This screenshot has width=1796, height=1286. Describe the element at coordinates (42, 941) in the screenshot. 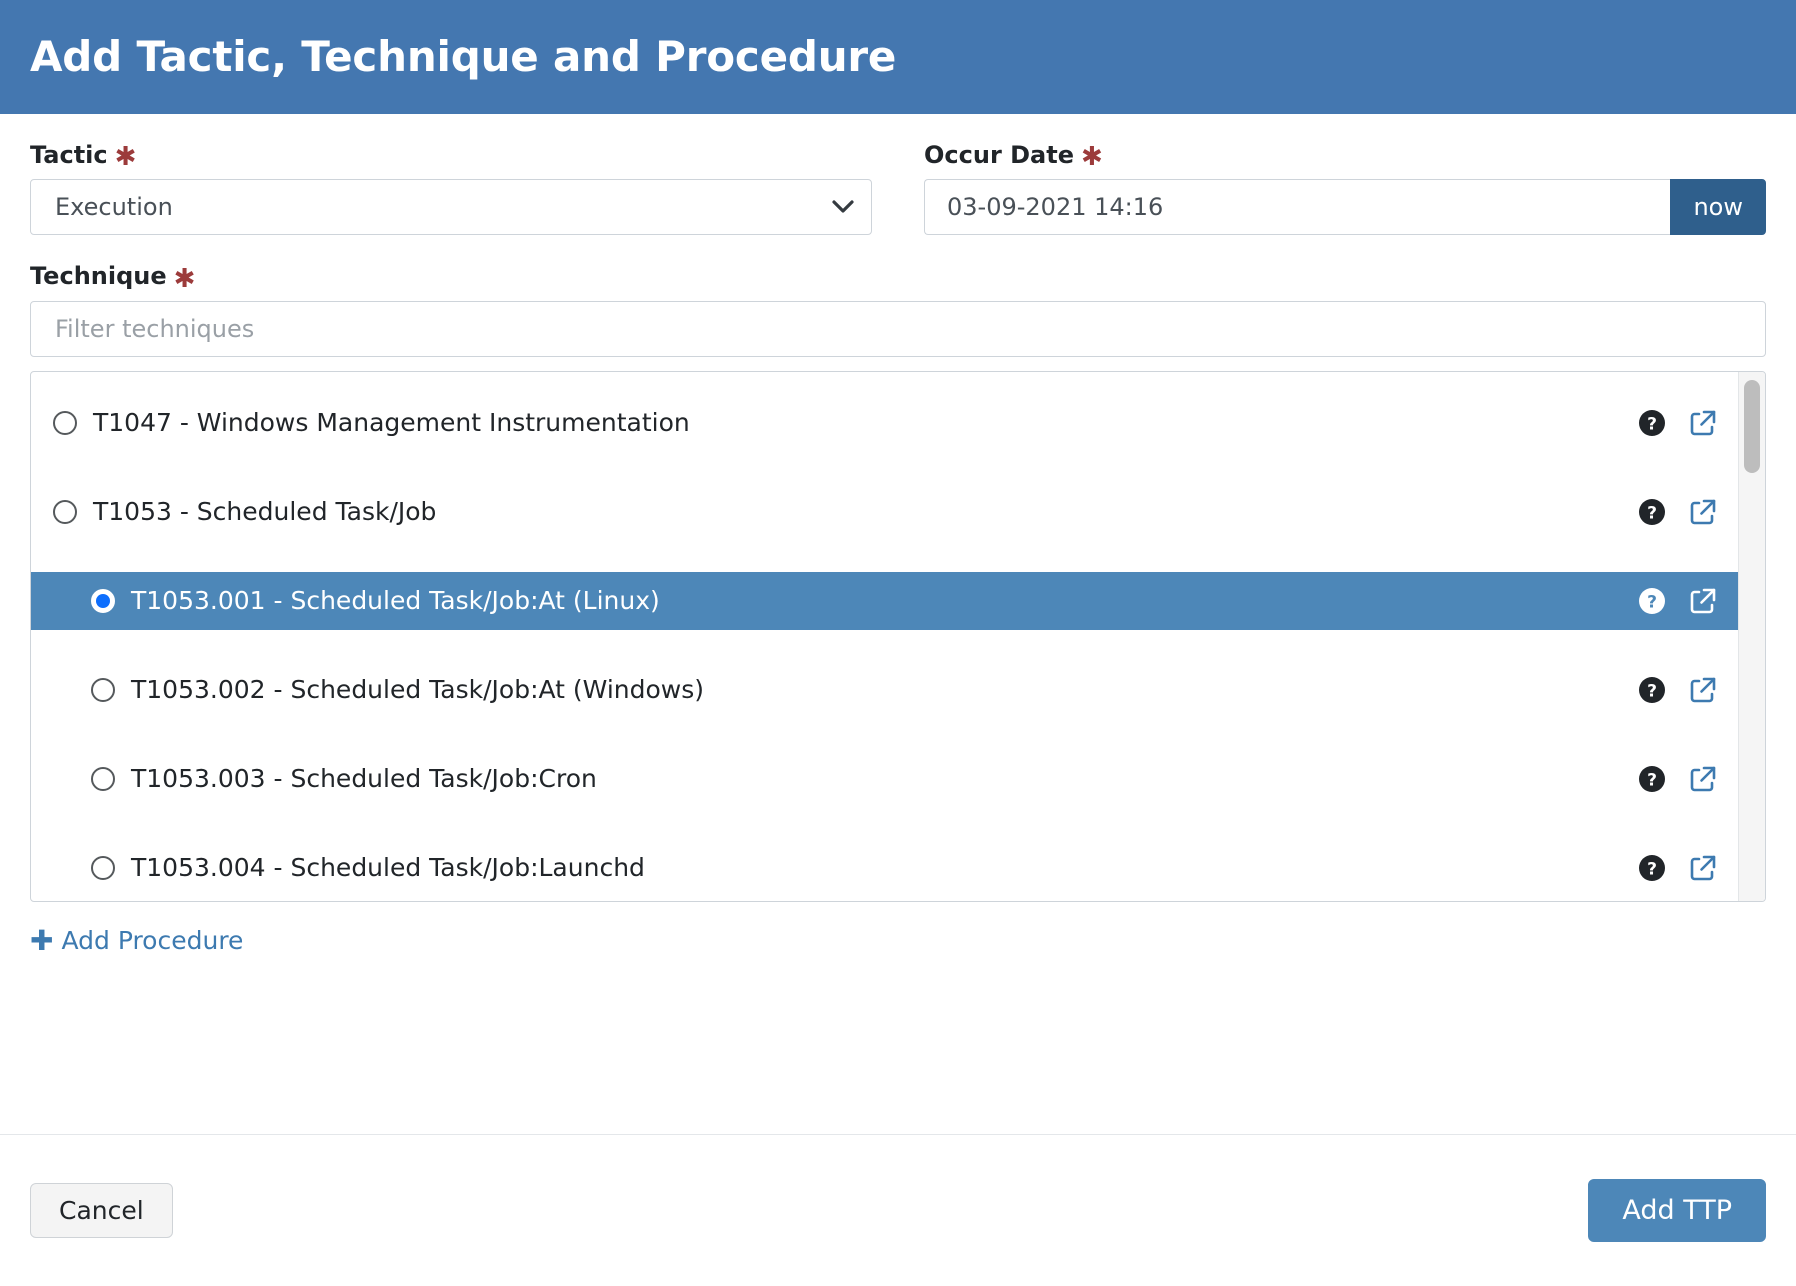

I see `plus-icon: ✚` at that location.